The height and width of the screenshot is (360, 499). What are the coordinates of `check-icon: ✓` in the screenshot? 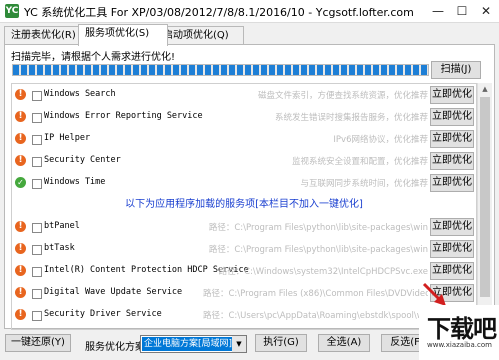 It's located at (20, 182).